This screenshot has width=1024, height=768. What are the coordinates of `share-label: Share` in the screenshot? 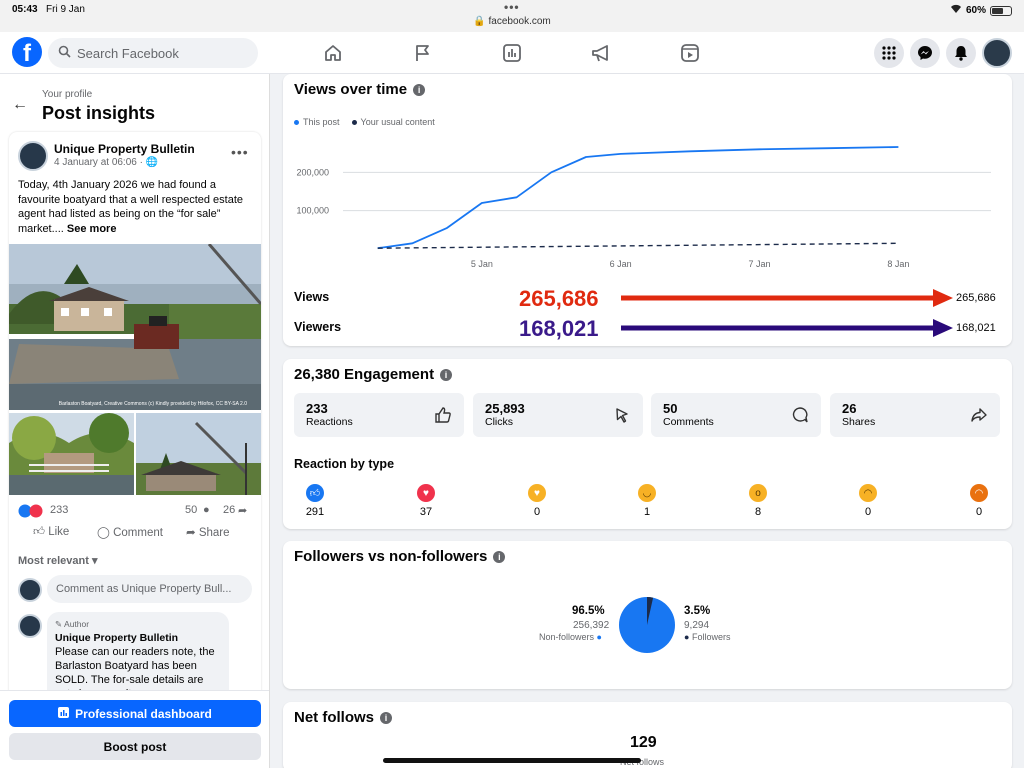 It's located at (214, 533).